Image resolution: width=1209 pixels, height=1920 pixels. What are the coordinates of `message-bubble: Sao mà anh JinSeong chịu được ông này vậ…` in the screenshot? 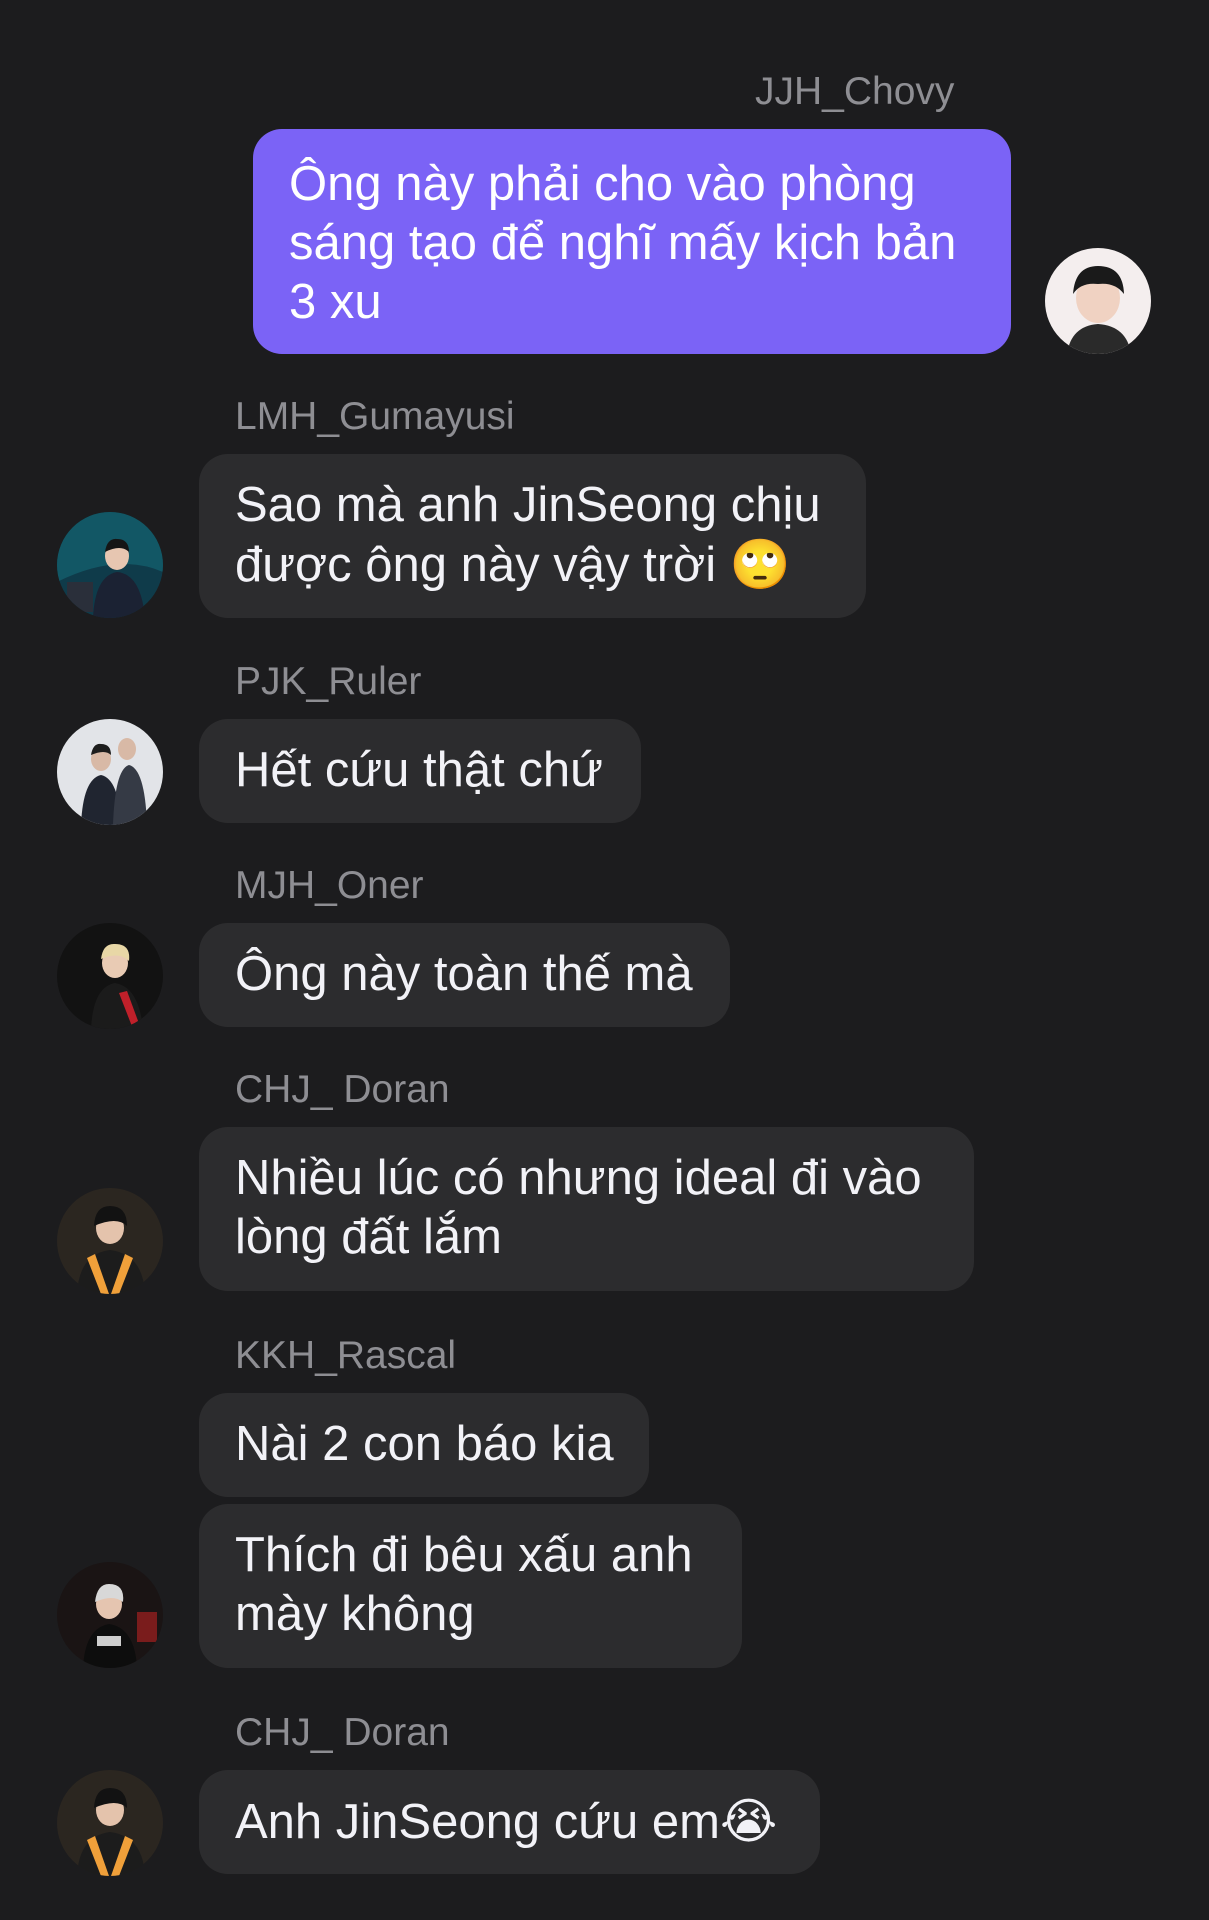 It's located at (532, 536).